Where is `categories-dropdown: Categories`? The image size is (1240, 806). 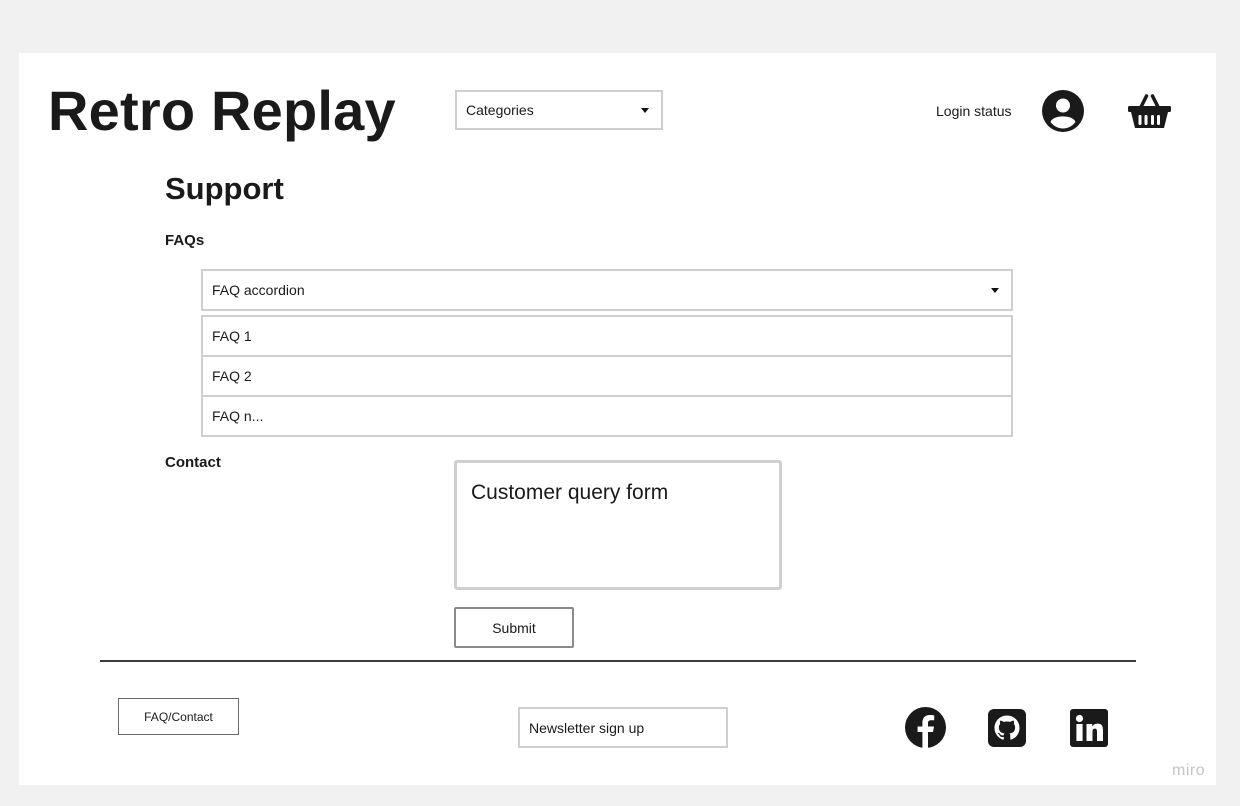
categories-dropdown: Categories is located at coordinates (559, 110).